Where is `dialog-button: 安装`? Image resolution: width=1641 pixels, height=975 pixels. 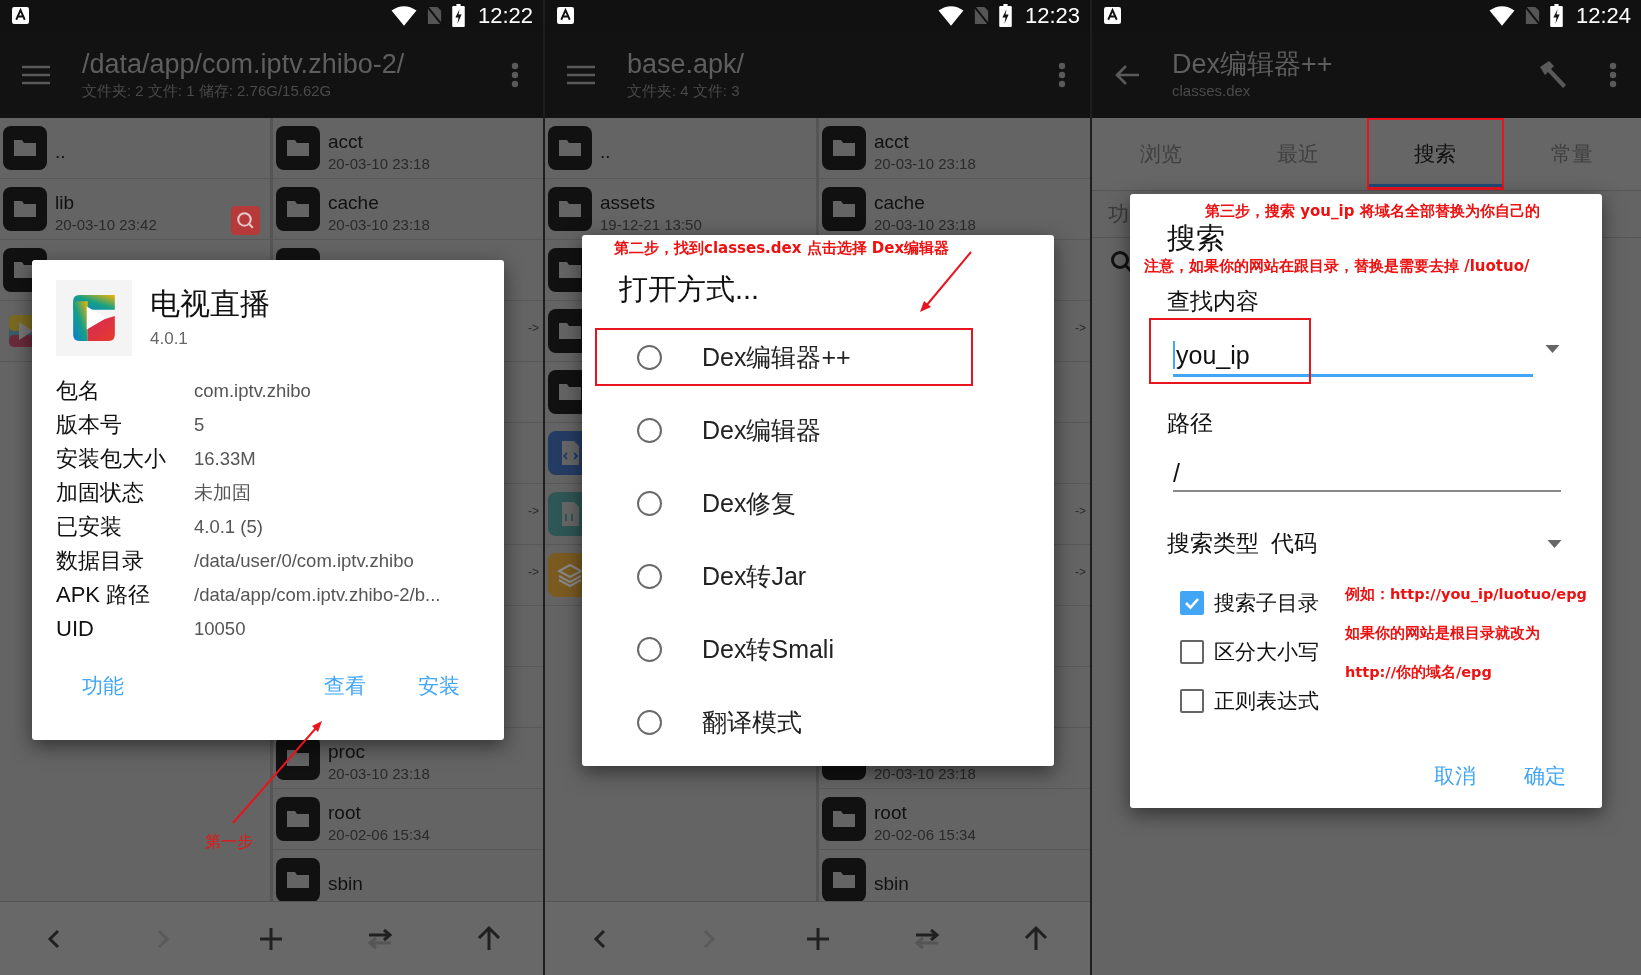
dialog-button: 安装 is located at coordinates (439, 686).